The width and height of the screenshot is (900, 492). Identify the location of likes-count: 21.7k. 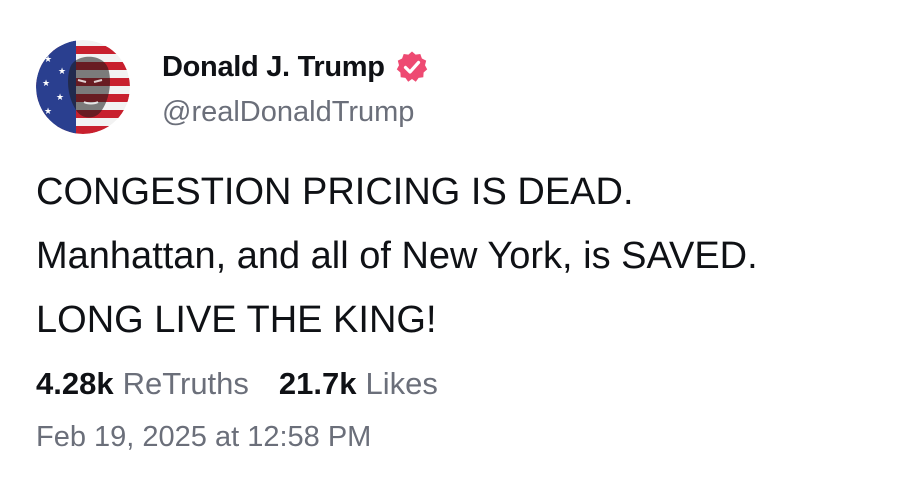
(317, 383).